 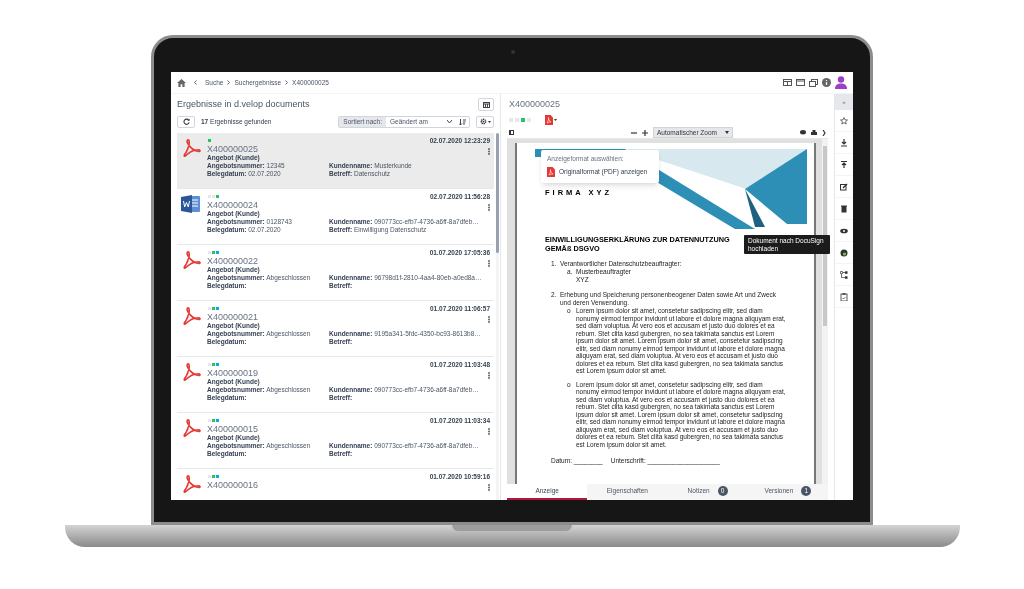 What do you see at coordinates (535, 104) in the screenshot?
I see `document-title: X400000025` at bounding box center [535, 104].